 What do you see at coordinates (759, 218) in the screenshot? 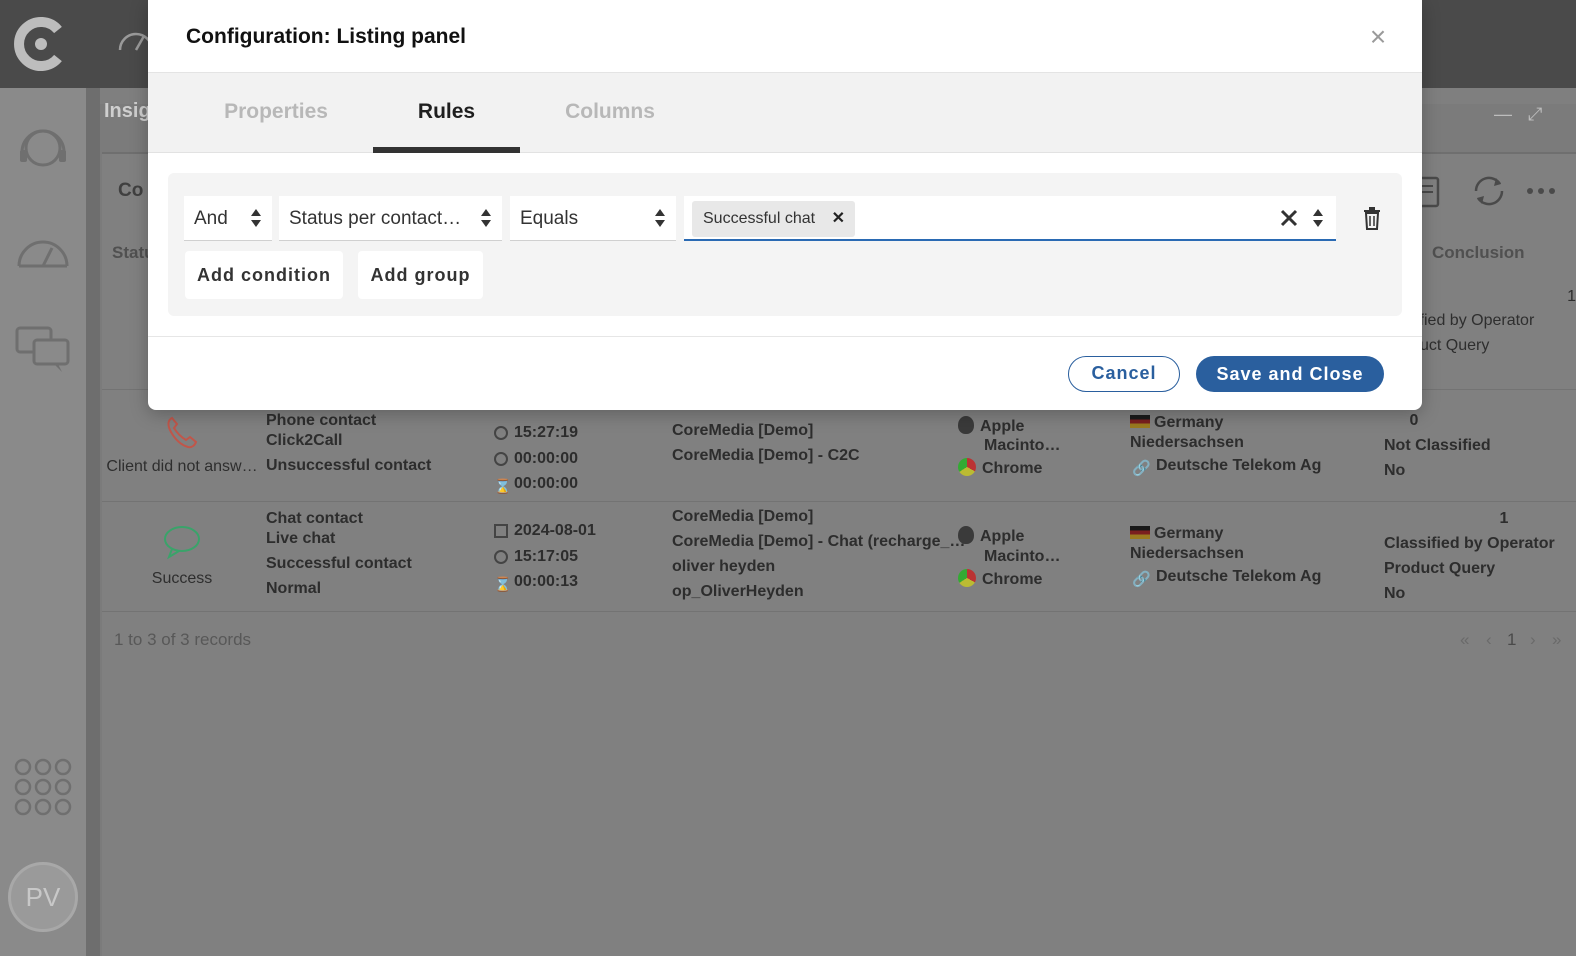
I see `value-tag-label: Successful chat` at bounding box center [759, 218].